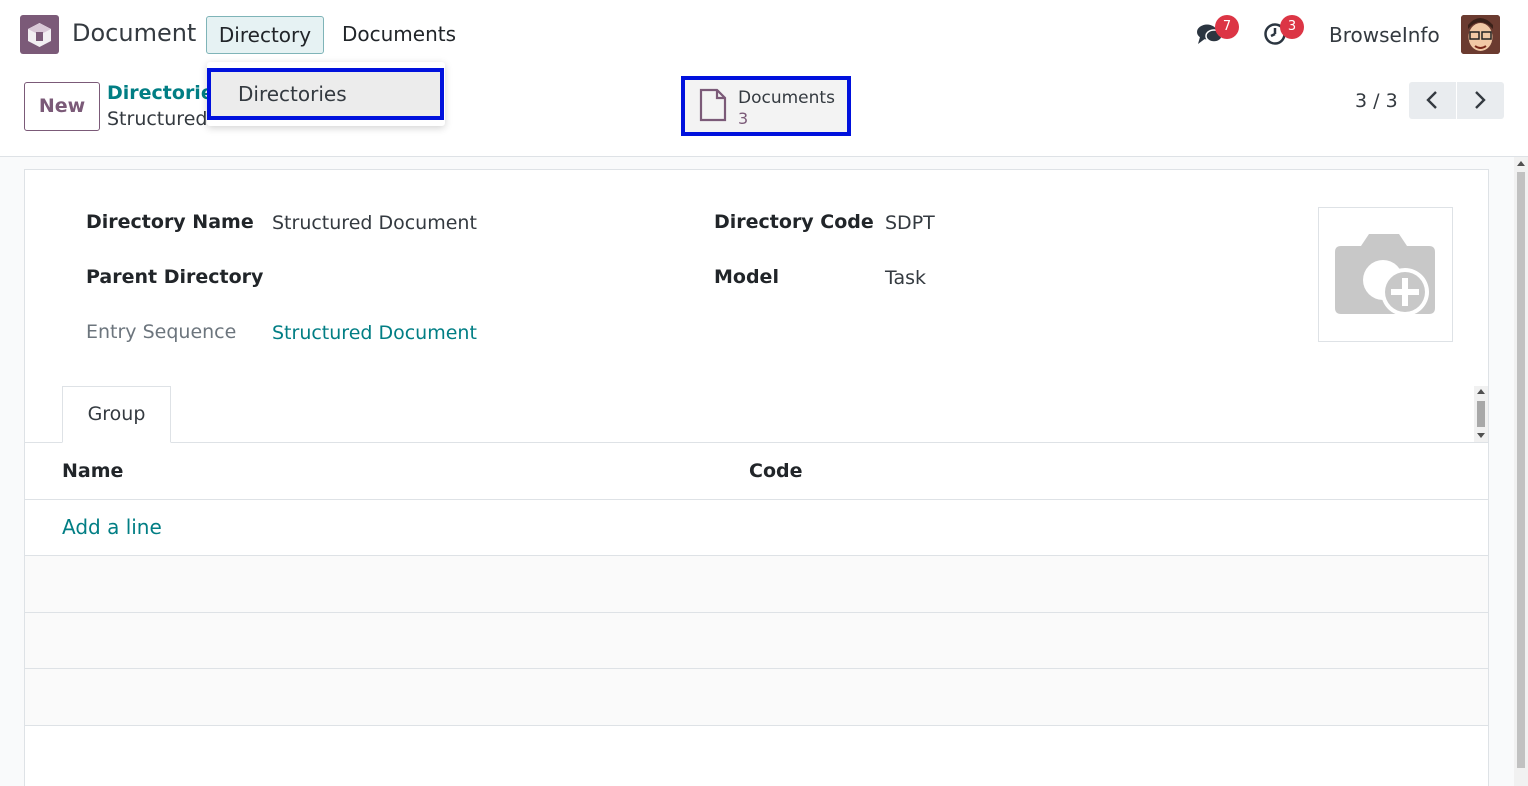 The image size is (1528, 786). I want to click on parent-directory-label: Parent Directory, so click(175, 277).